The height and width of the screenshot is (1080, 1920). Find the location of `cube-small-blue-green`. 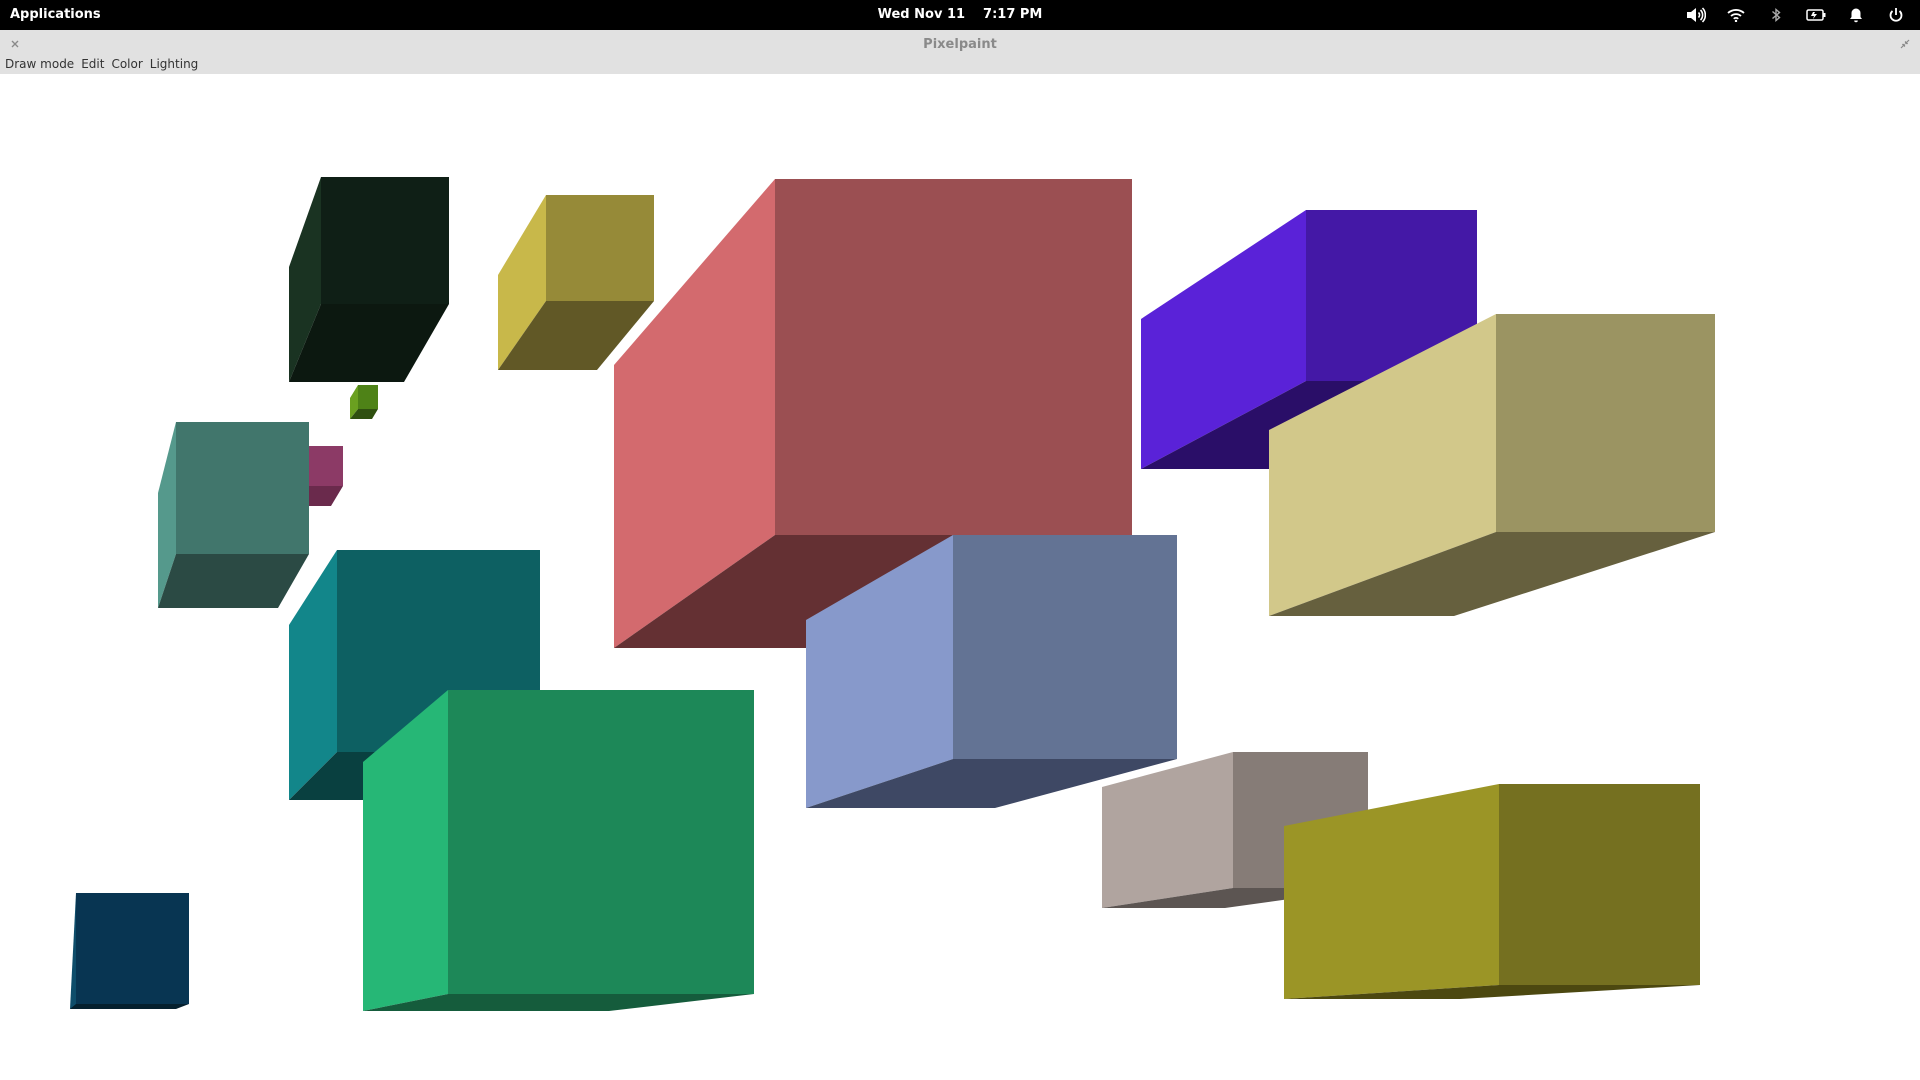

cube-small-blue-green is located at coordinates (129, 951).